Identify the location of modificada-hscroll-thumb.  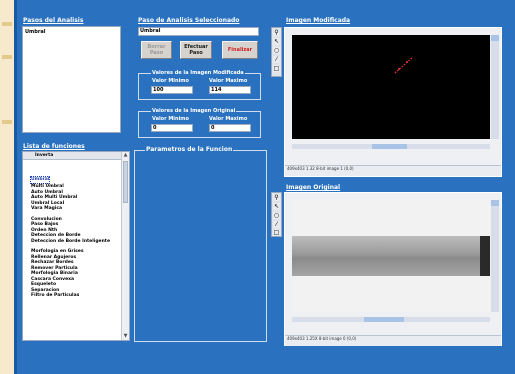
(389, 146).